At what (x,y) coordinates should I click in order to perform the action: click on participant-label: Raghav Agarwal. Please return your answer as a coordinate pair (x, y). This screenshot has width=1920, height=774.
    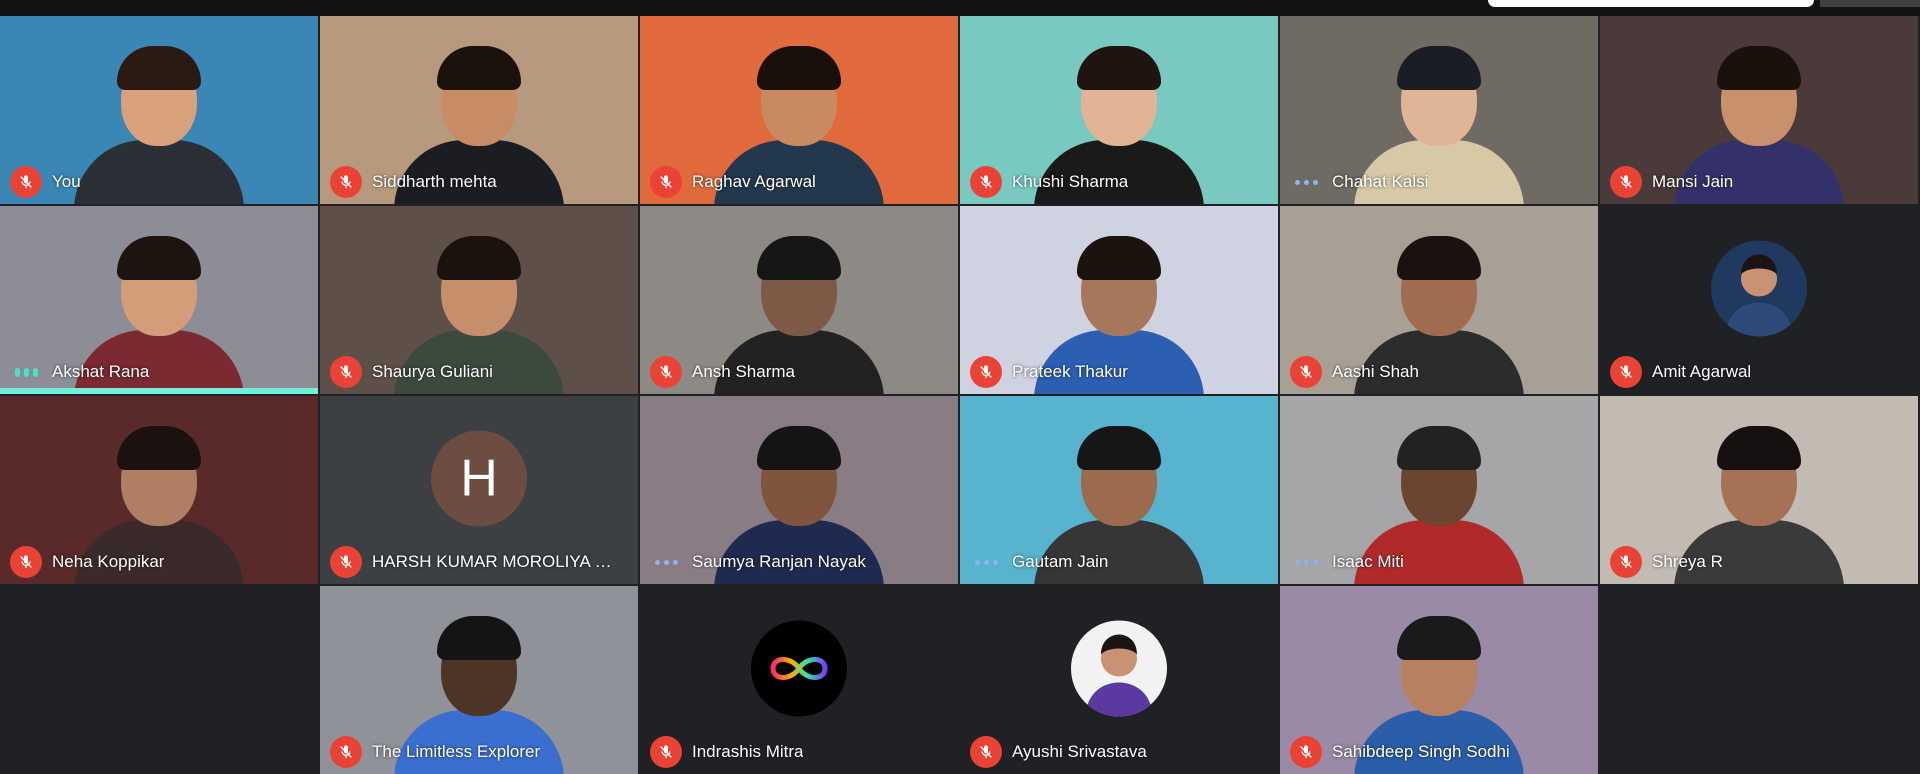
    Looking at the image, I should click on (733, 182).